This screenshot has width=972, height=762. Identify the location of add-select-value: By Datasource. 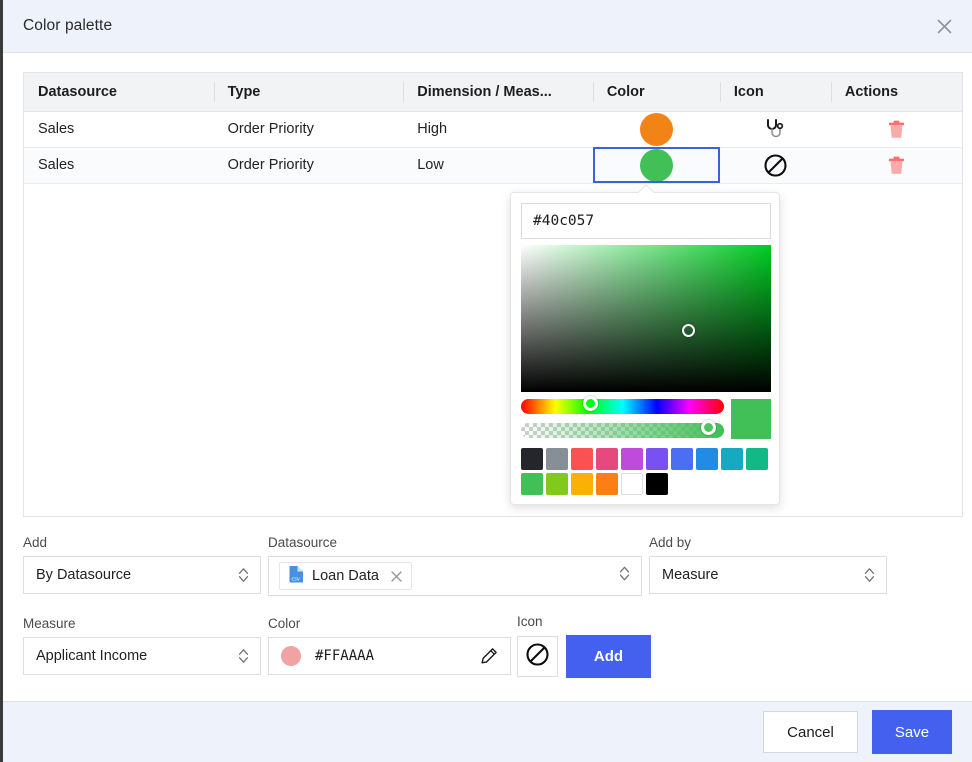
(84, 575).